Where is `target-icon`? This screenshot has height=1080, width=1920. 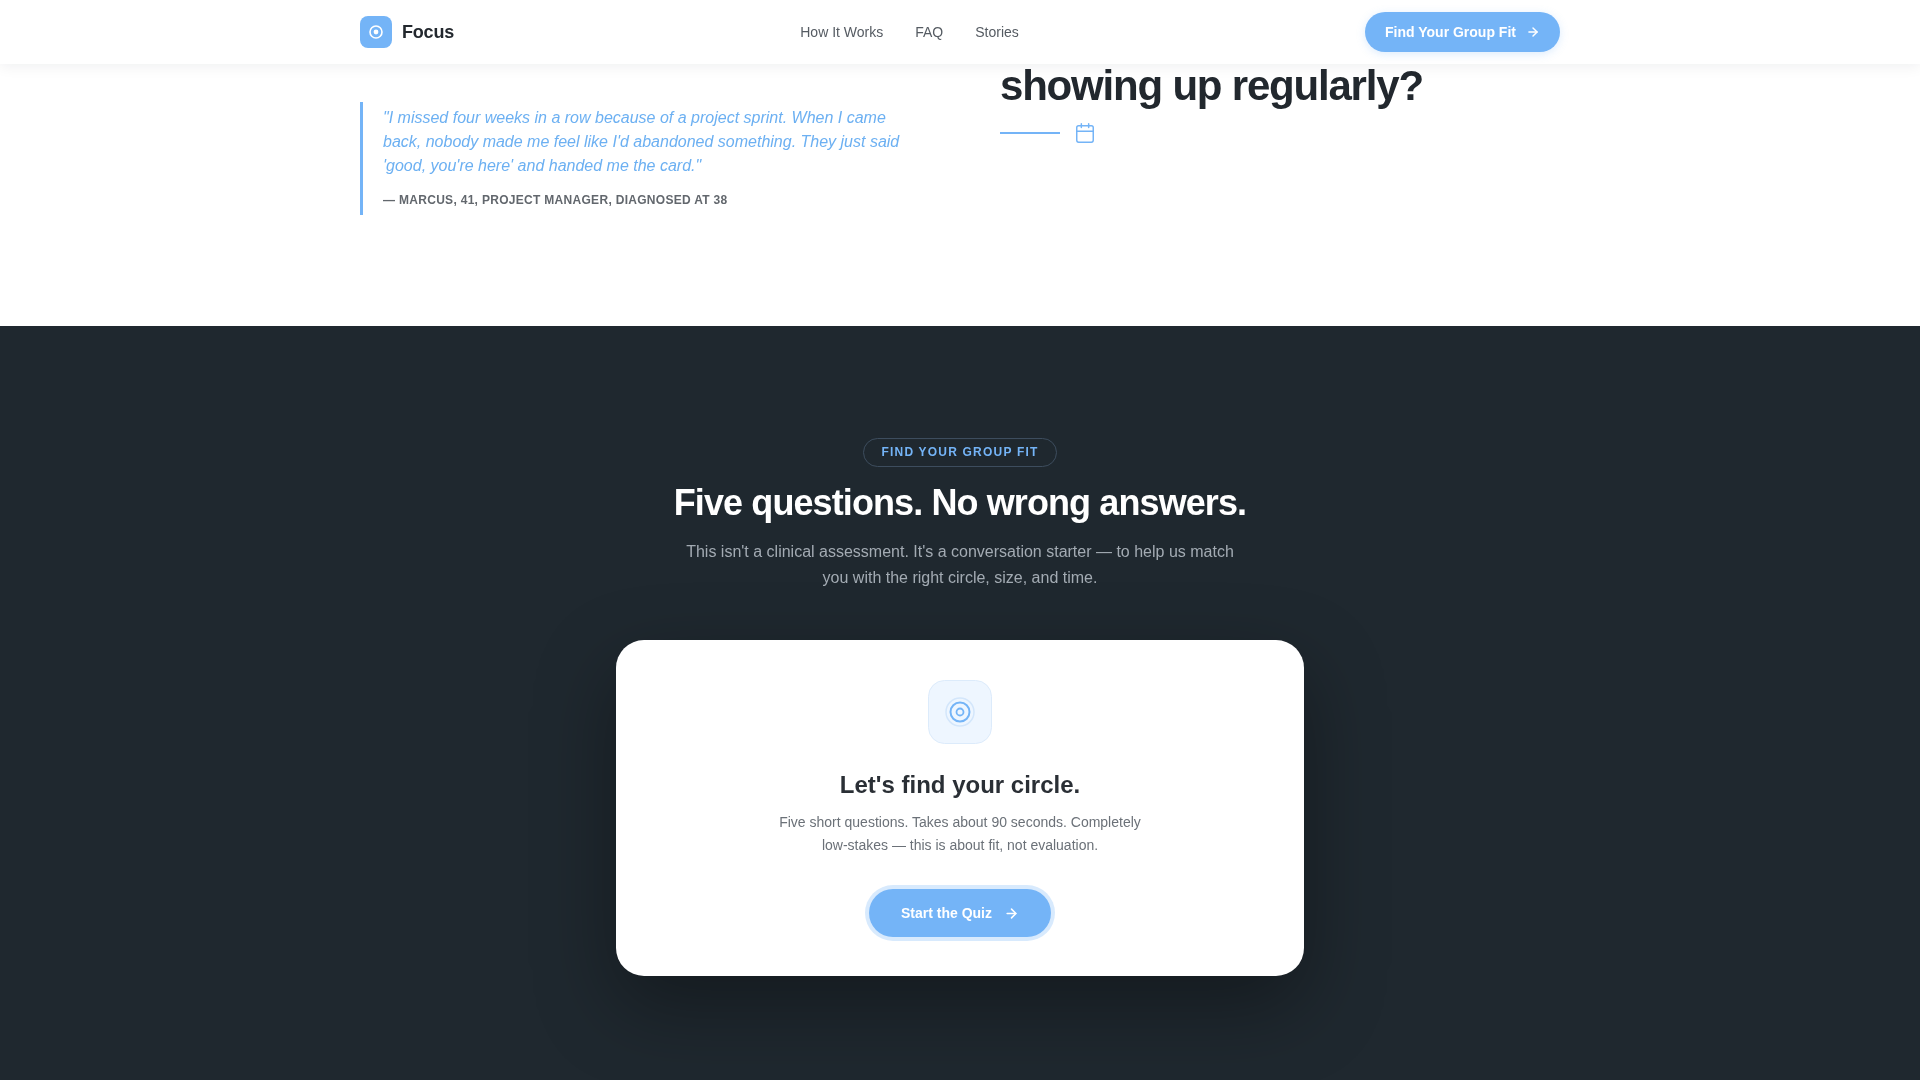
target-icon is located at coordinates (960, 712).